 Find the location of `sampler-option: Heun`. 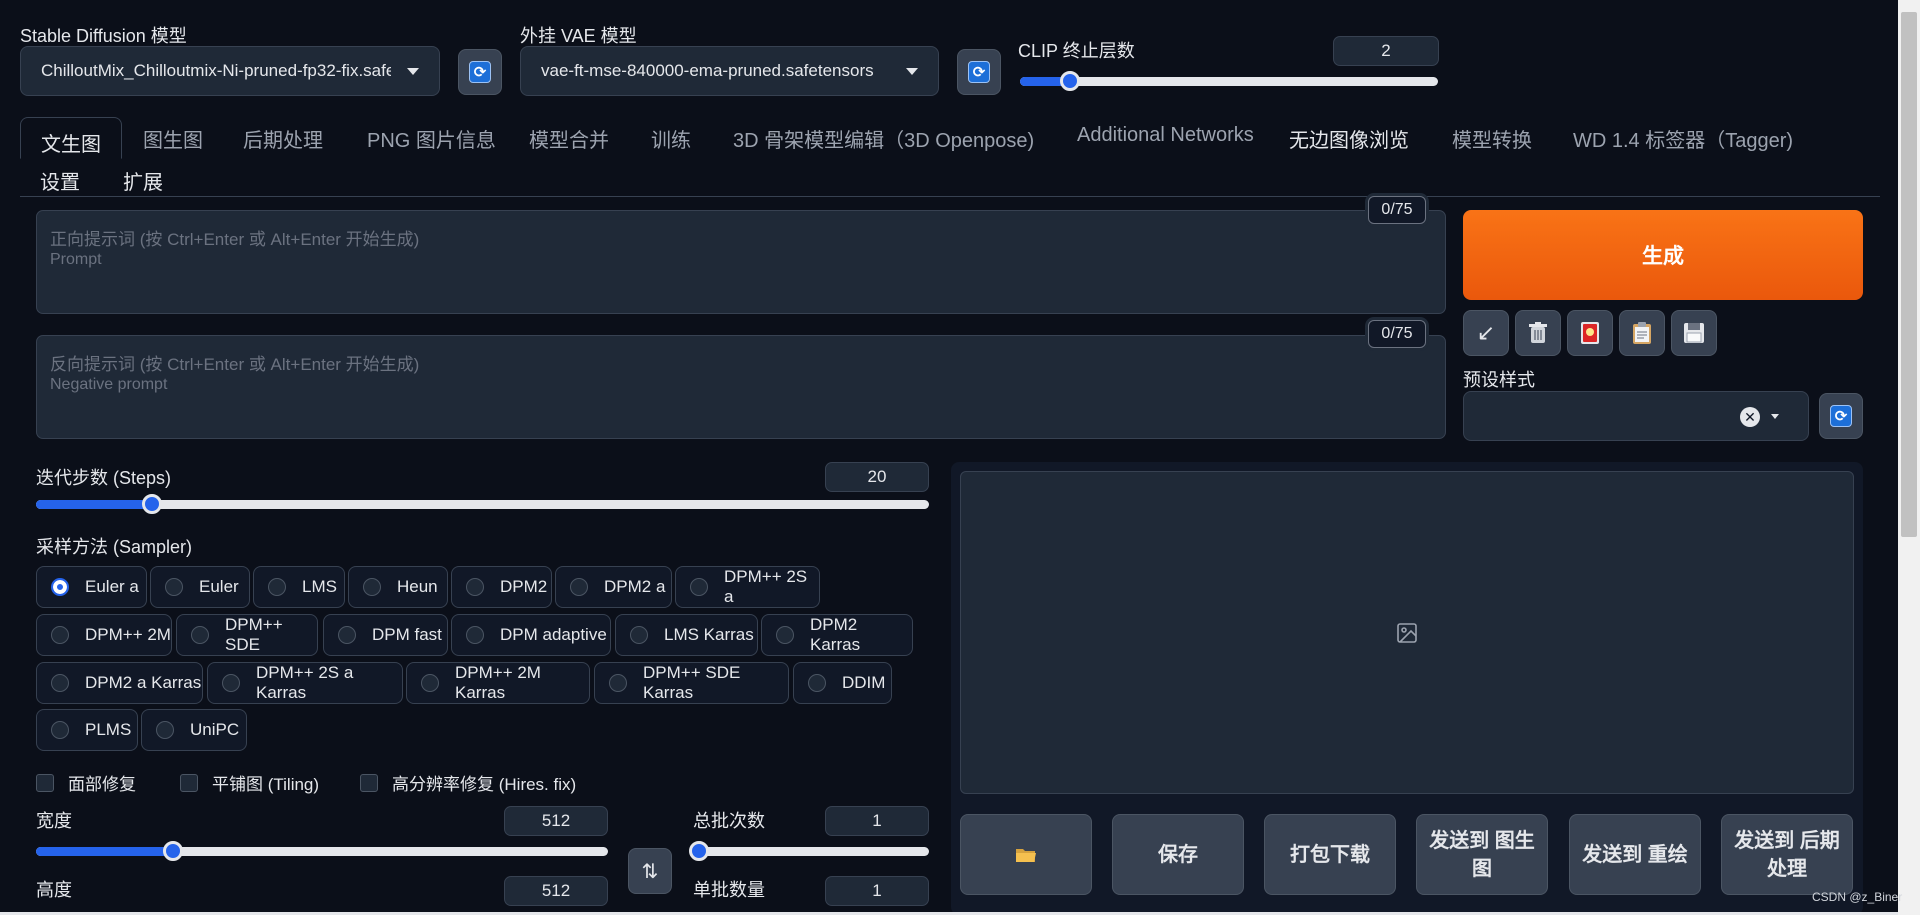

sampler-option: Heun is located at coordinates (398, 587).